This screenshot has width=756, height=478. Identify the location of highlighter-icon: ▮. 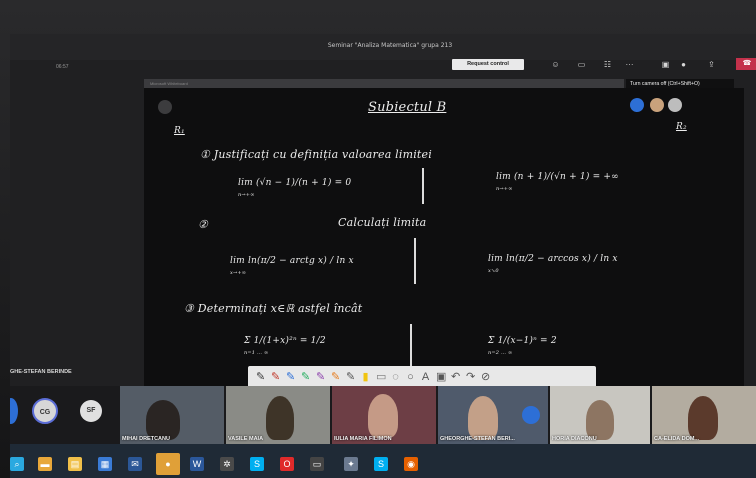
(365, 377).